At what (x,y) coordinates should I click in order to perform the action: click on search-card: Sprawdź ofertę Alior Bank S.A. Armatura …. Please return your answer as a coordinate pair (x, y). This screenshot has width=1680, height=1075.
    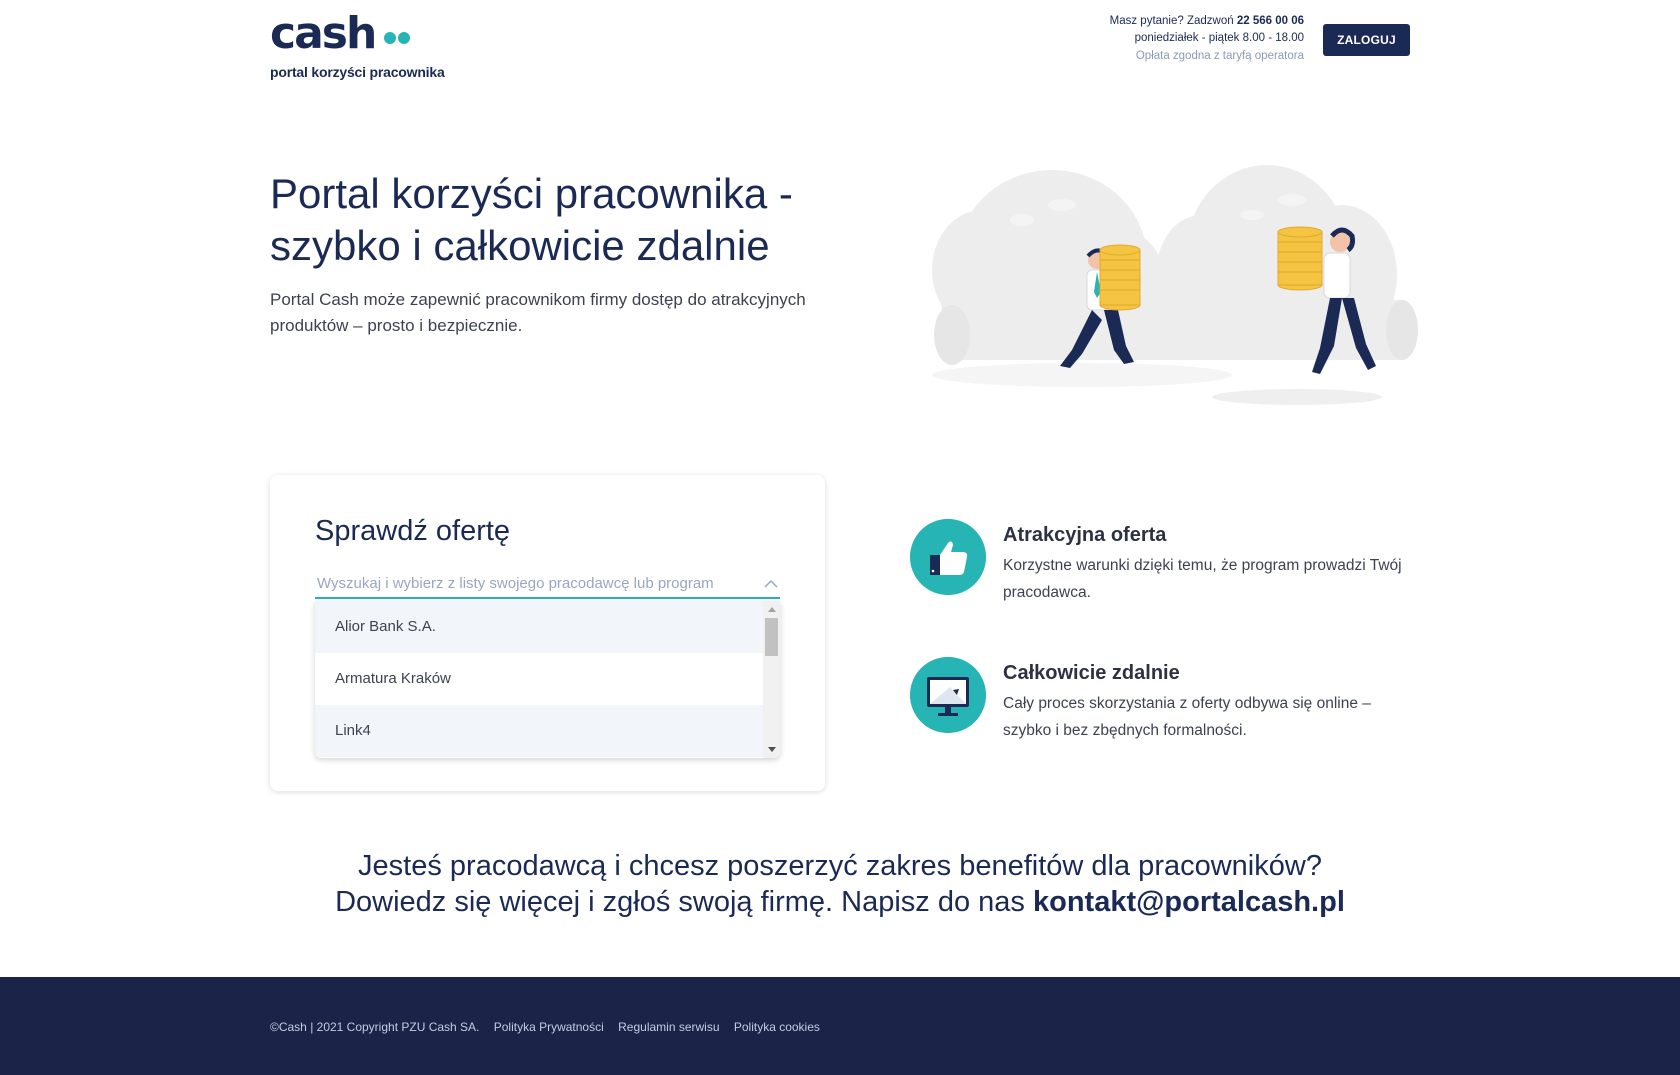
    Looking at the image, I should click on (547, 633).